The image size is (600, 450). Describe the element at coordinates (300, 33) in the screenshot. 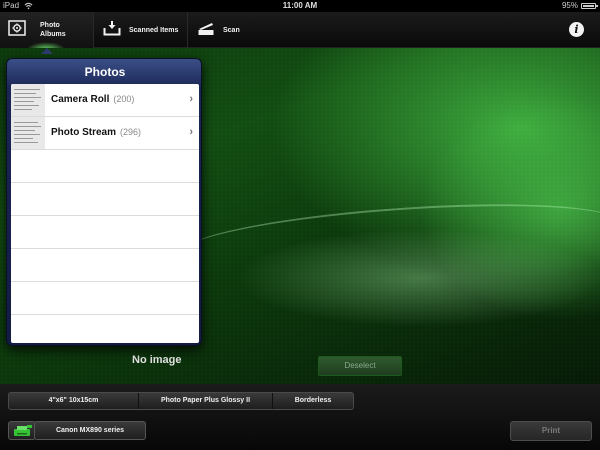

I see `top-toolbar: Photo Albums Scanned Items Scan i` at that location.